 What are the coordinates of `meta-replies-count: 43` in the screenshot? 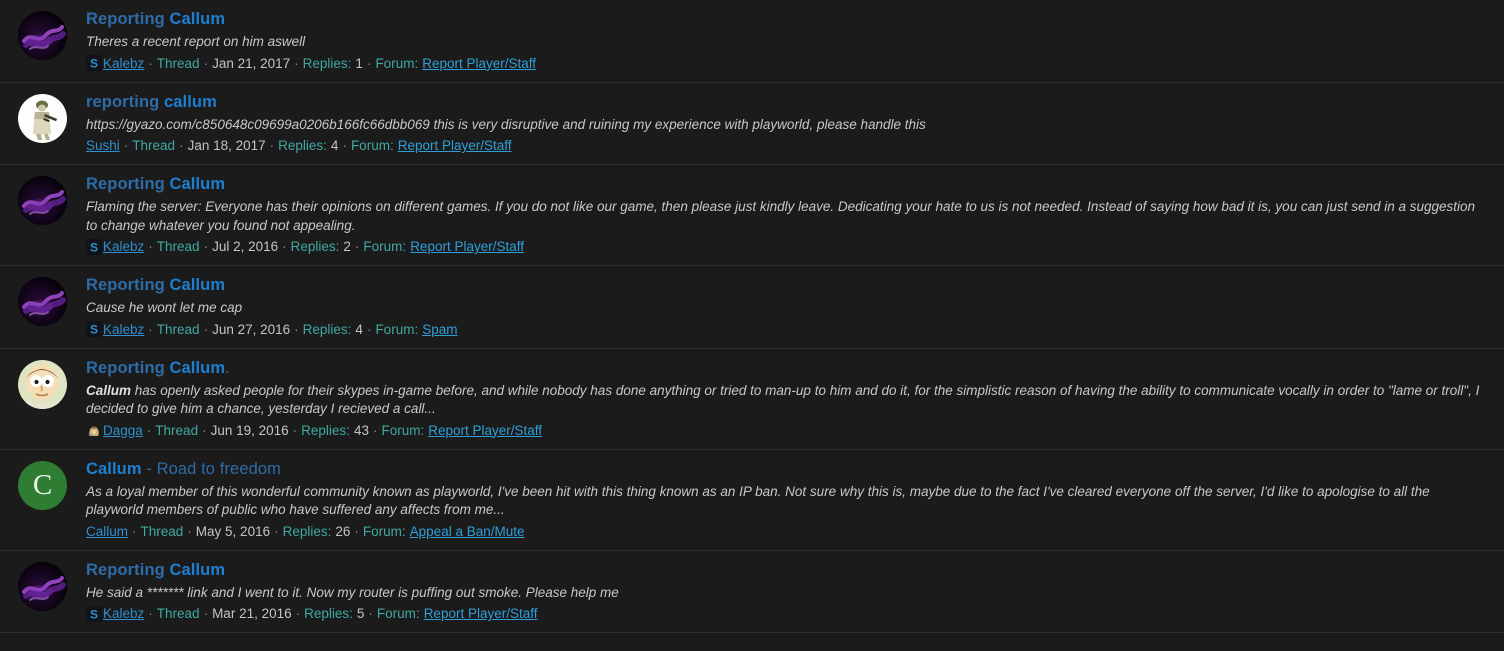 It's located at (361, 430).